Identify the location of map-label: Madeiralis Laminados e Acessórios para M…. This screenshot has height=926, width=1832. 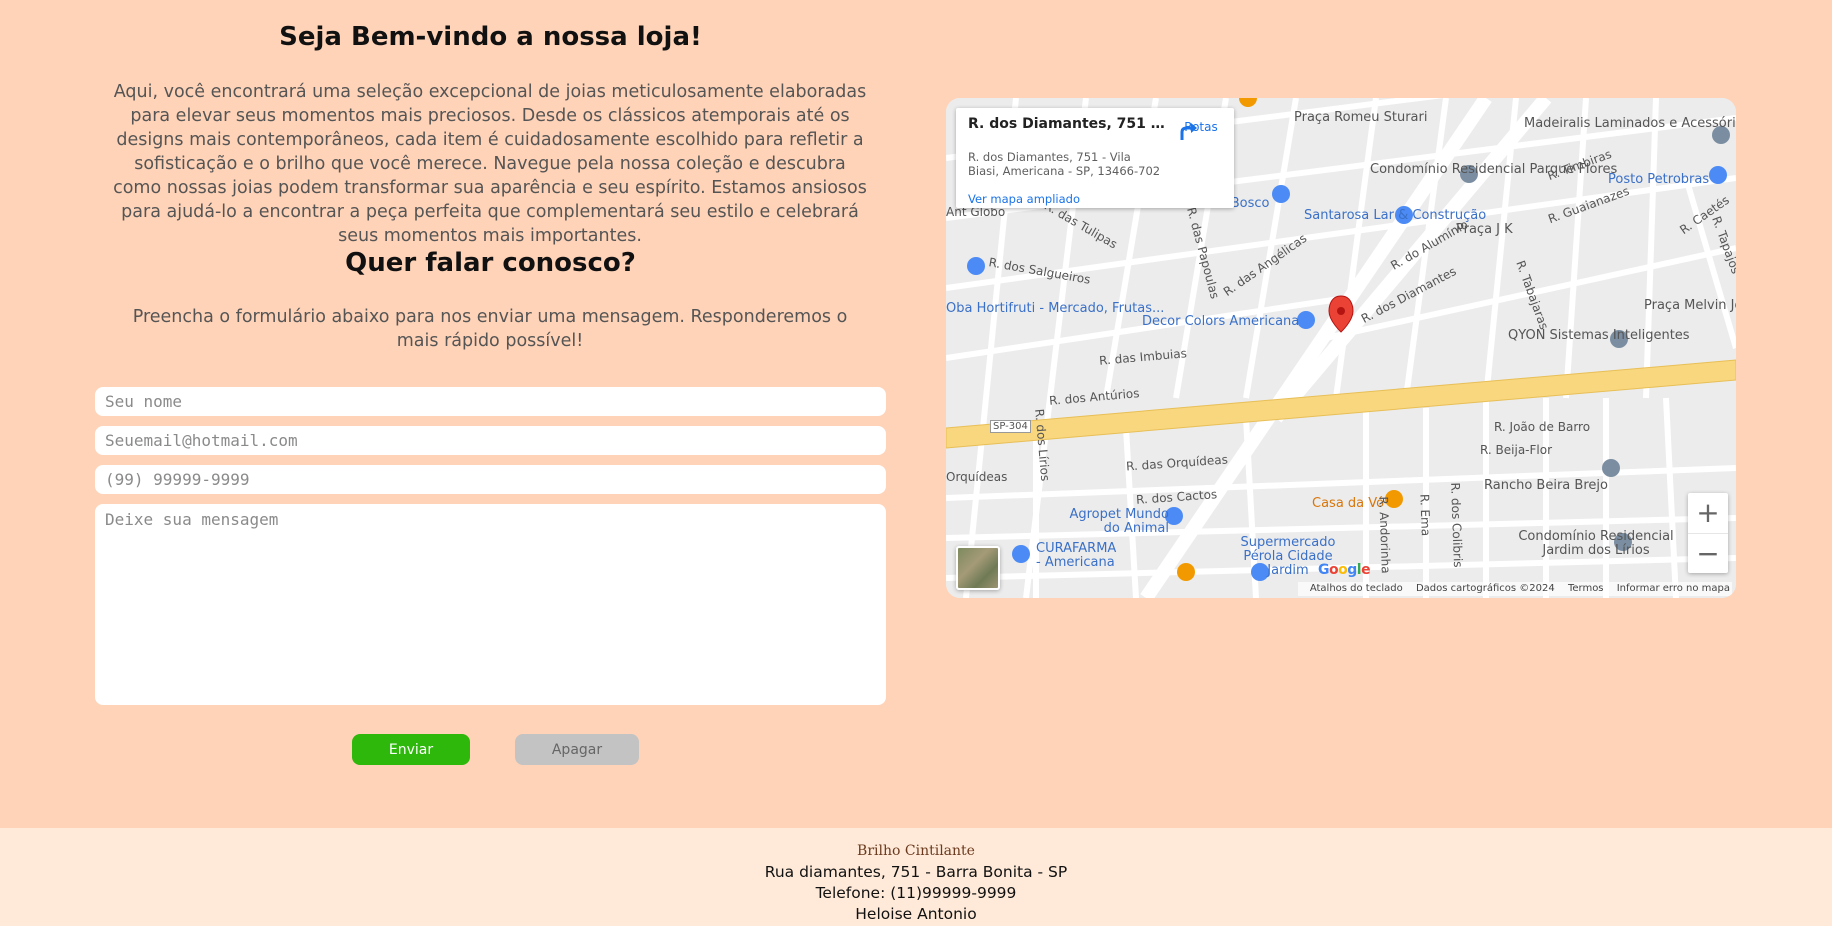
(1630, 123).